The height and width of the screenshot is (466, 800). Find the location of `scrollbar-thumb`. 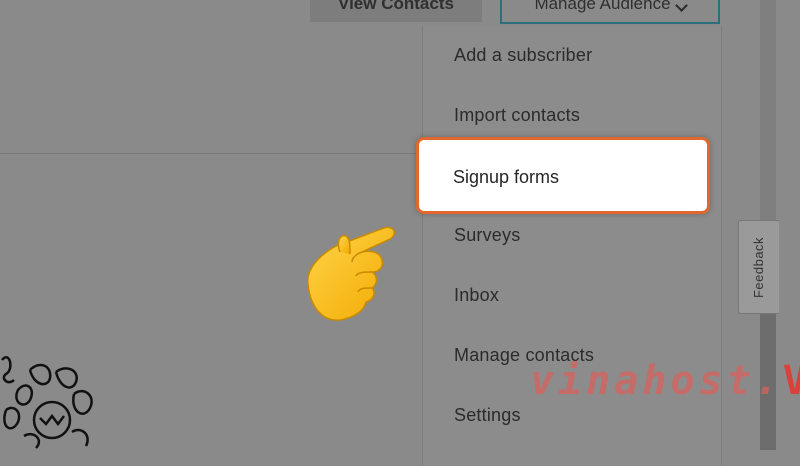

scrollbar-thumb is located at coordinates (768, 110).